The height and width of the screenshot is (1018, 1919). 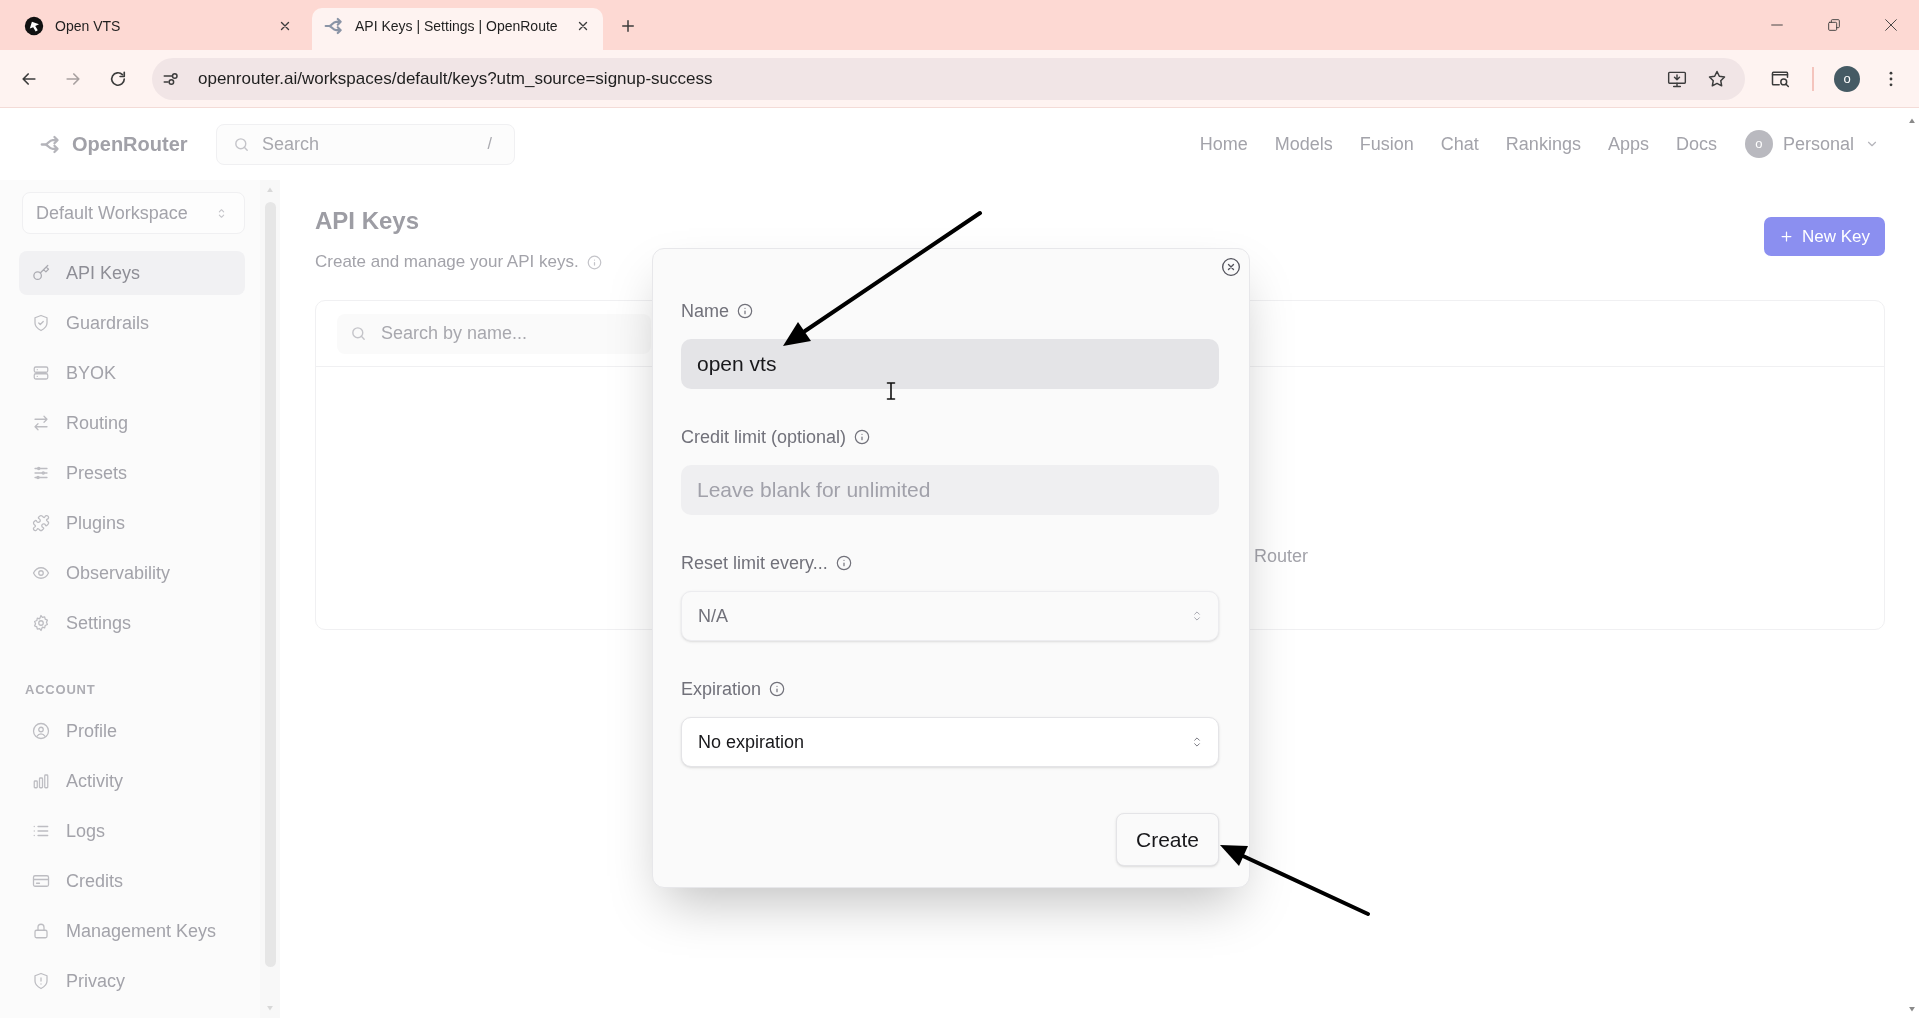 What do you see at coordinates (705, 311) in the screenshot?
I see `field-label: Name` at bounding box center [705, 311].